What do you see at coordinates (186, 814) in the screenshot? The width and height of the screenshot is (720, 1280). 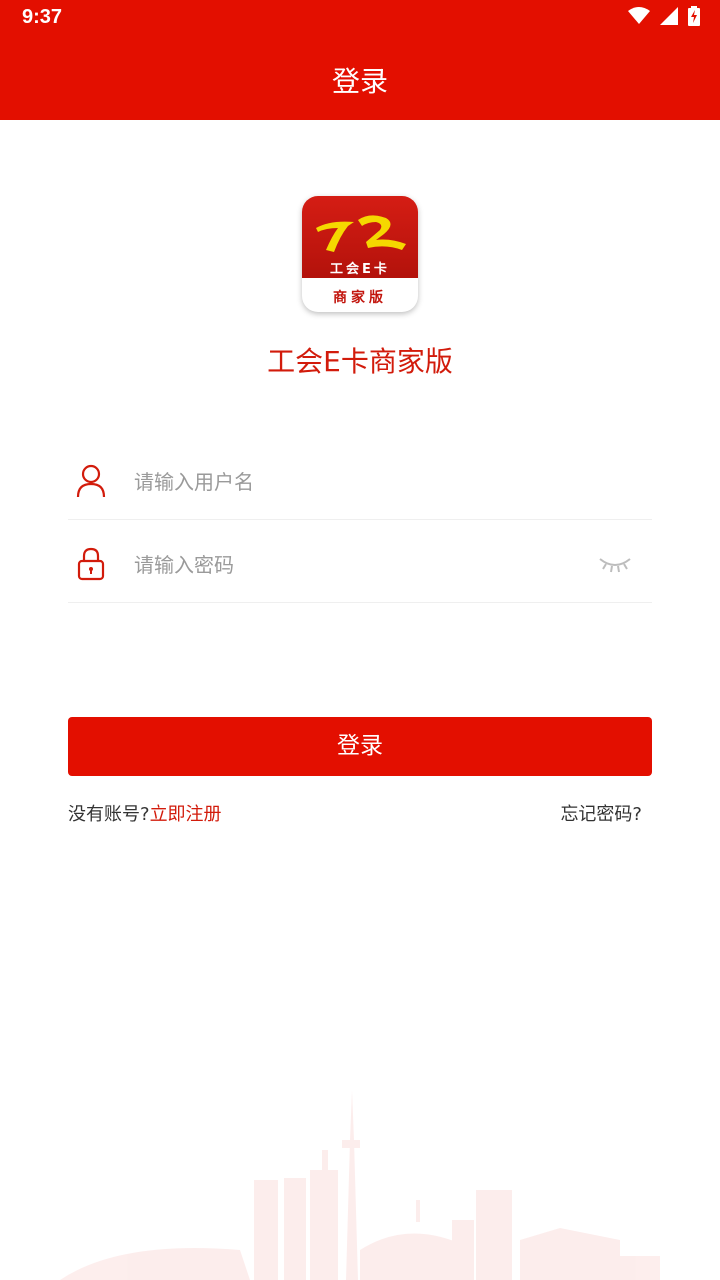 I see `register-link: 立即注册` at bounding box center [186, 814].